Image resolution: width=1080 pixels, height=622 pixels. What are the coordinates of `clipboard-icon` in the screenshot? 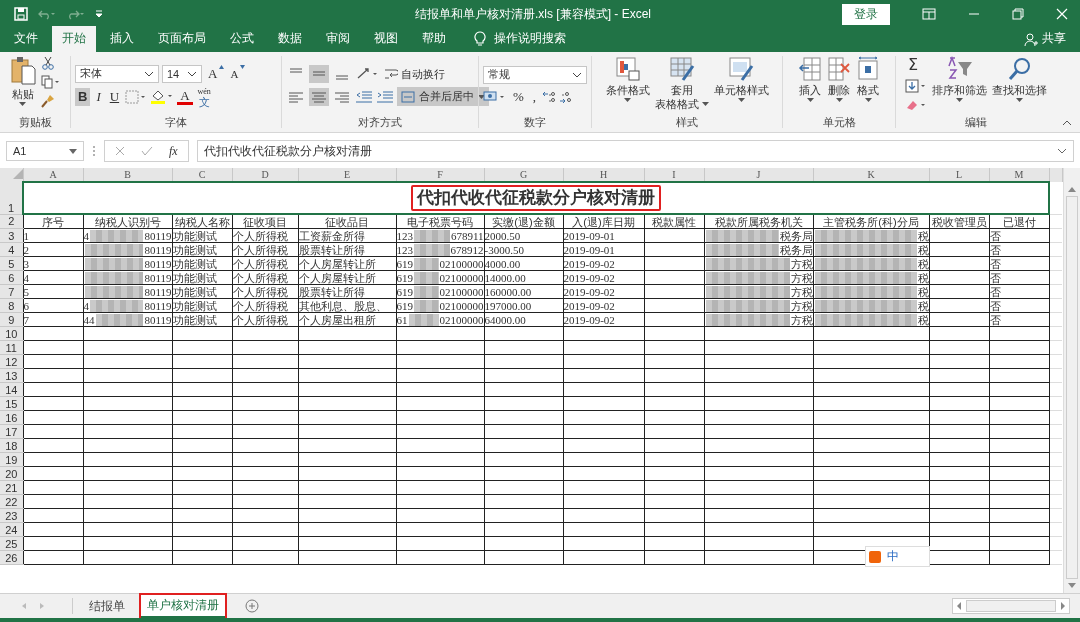 It's located at (22, 71).